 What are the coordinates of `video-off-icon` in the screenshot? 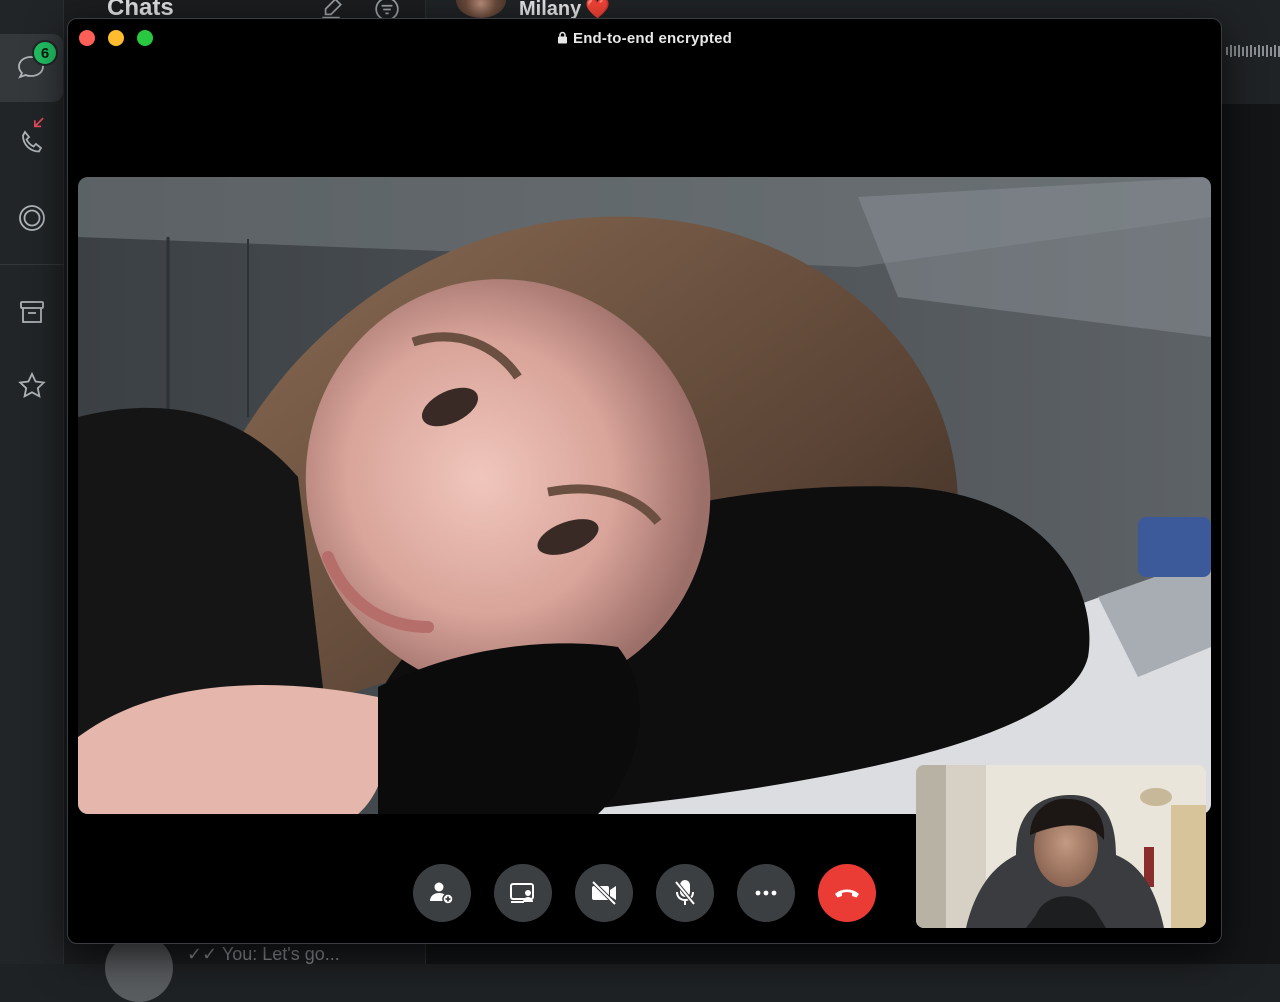 It's located at (604, 893).